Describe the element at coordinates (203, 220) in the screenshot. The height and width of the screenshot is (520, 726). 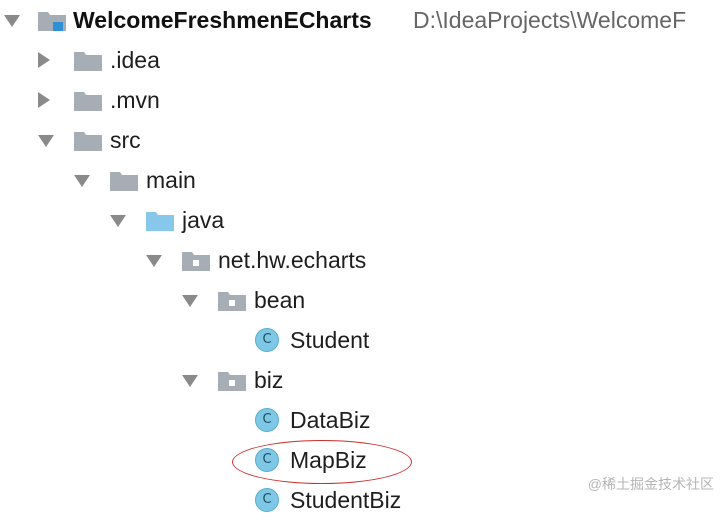
I see `folder-label-java: java` at that location.